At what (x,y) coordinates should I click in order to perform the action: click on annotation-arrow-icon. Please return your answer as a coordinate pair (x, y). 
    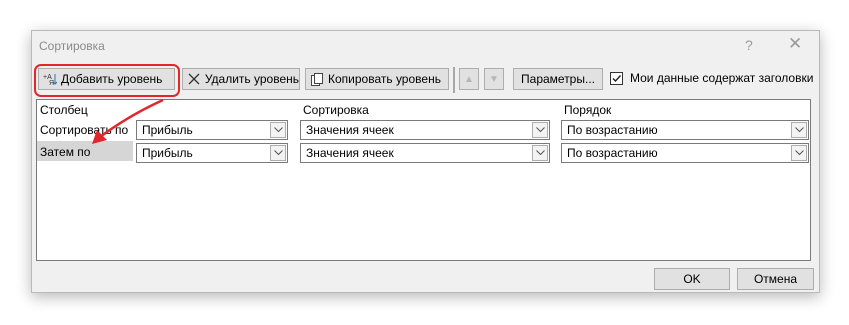
    Looking at the image, I should click on (128, 121).